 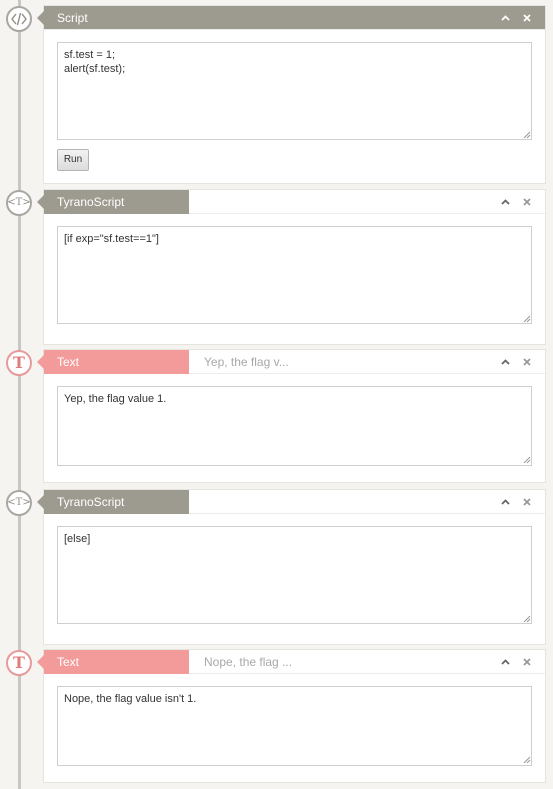 I want to click on tyranoscript-textarea: [if exp="sf.test==1"], so click(x=294, y=275).